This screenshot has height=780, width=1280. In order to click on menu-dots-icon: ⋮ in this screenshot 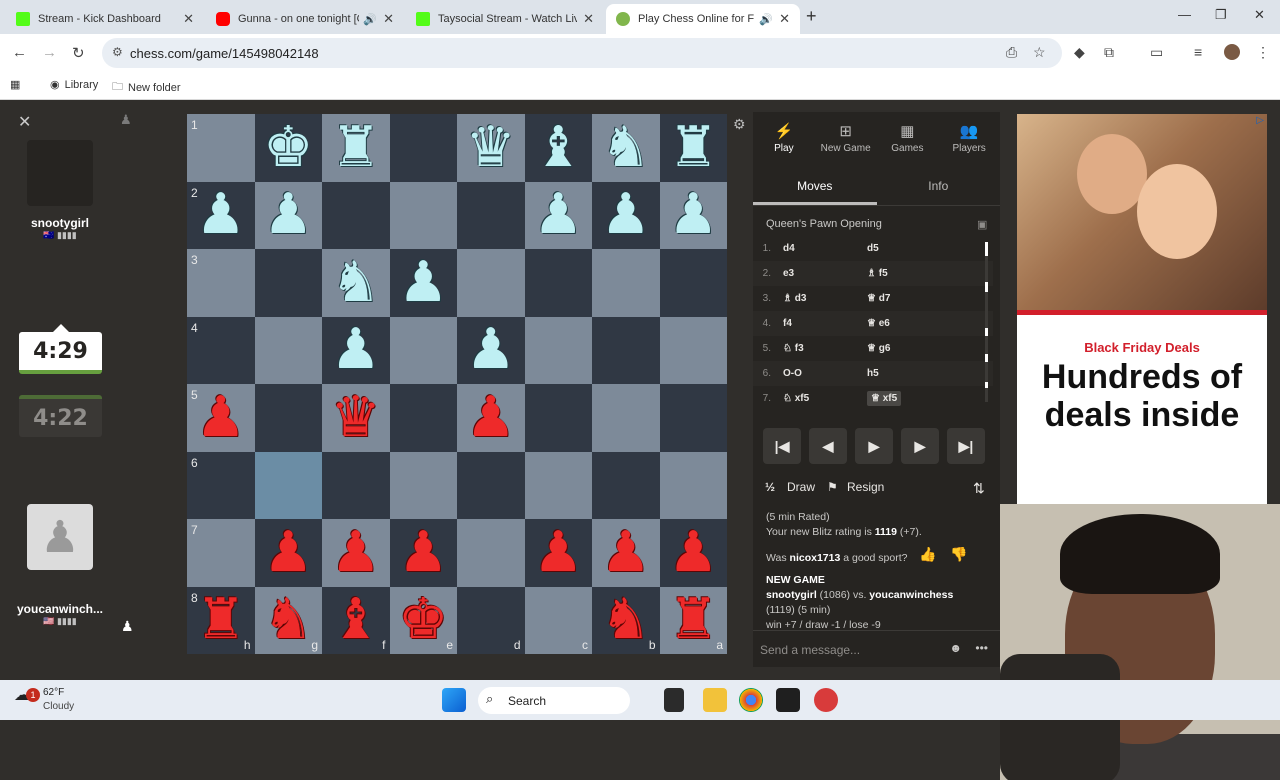, I will do `click(1263, 52)`.